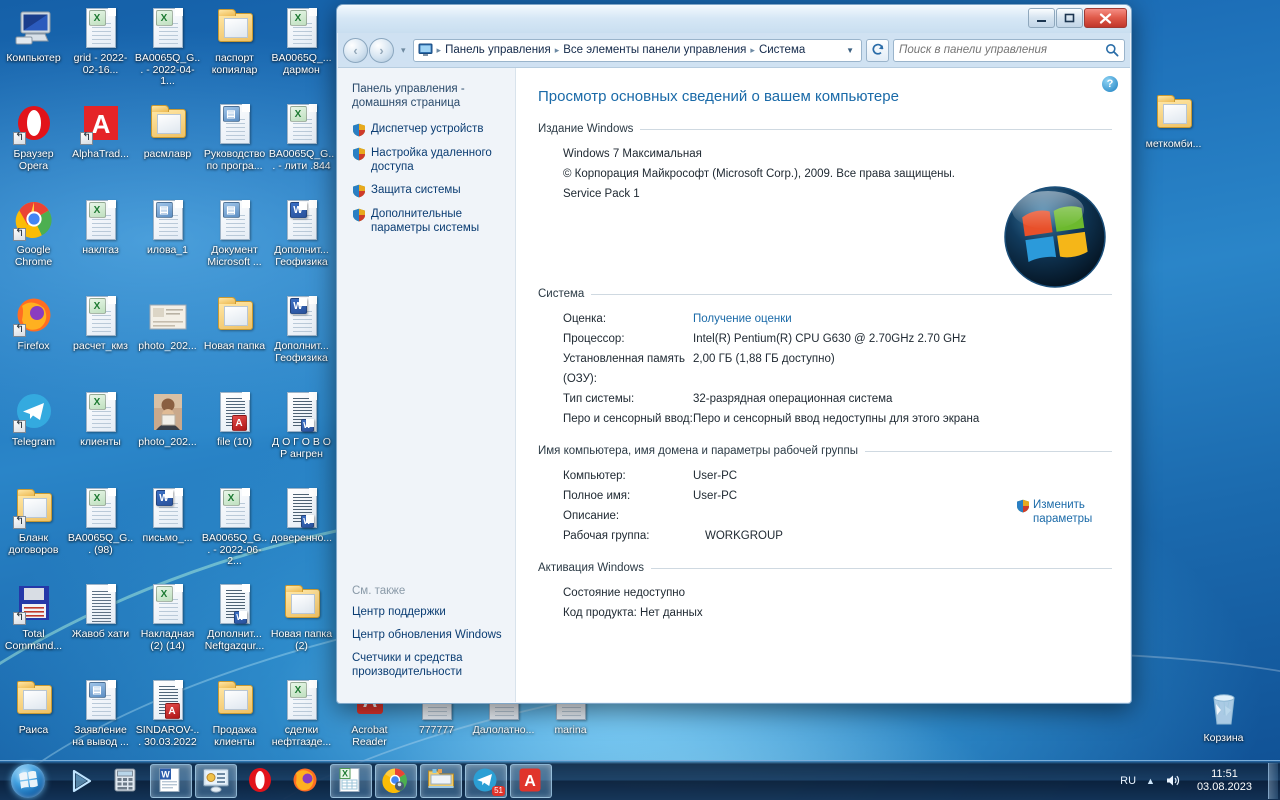 The width and height of the screenshot is (1280, 800). Describe the element at coordinates (33, 160) in the screenshot. I see `desktop-icon-label: Браузер Opera` at that location.